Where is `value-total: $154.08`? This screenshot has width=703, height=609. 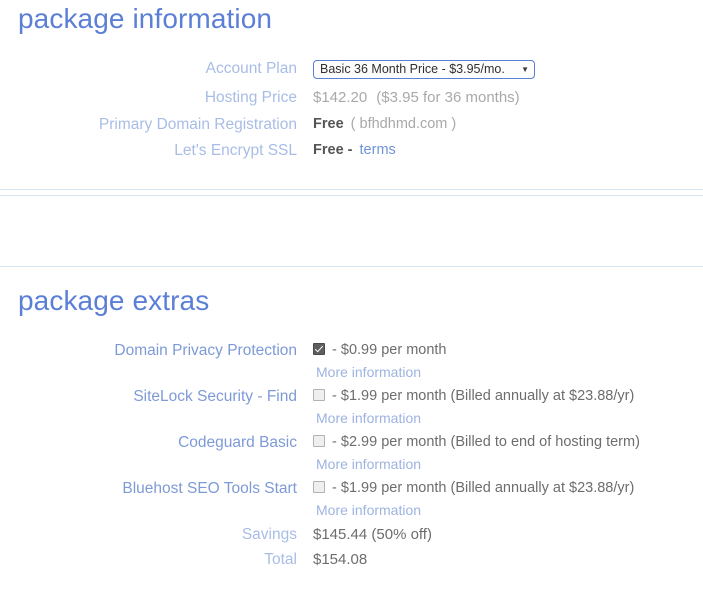
value-total: $154.08 is located at coordinates (340, 559).